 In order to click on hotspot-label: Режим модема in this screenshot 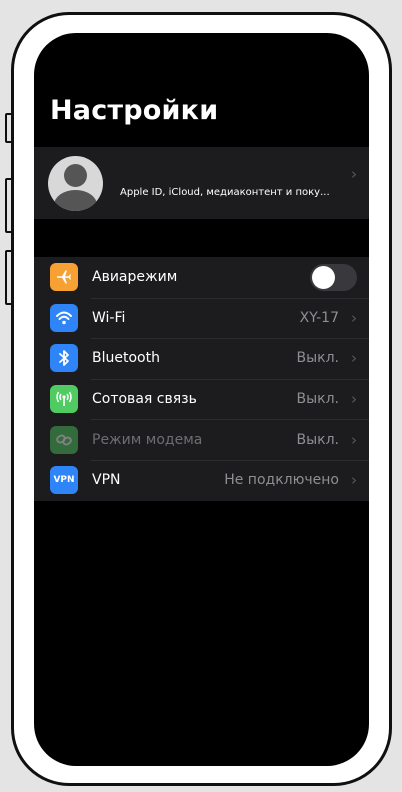, I will do `click(147, 439)`.